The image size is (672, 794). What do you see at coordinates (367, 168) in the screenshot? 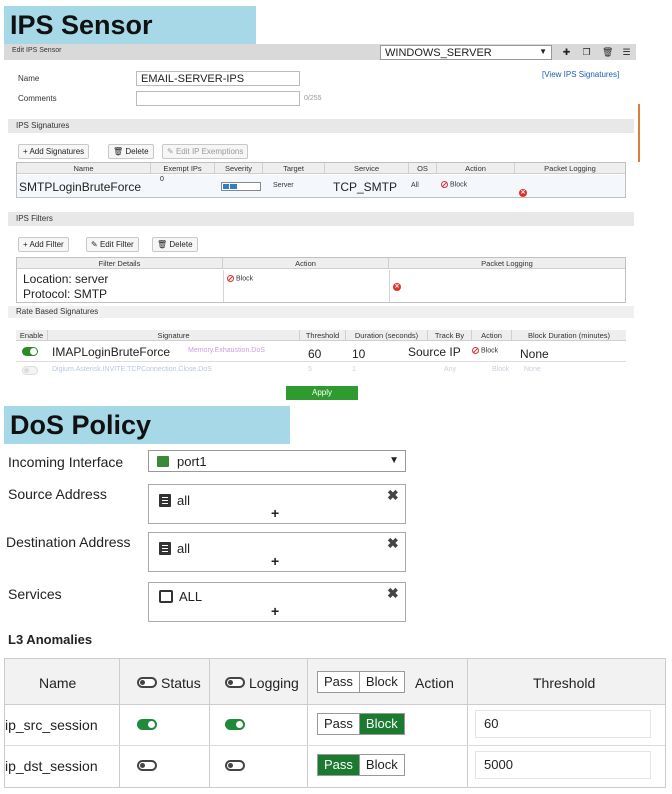
I see `col-service: Service` at bounding box center [367, 168].